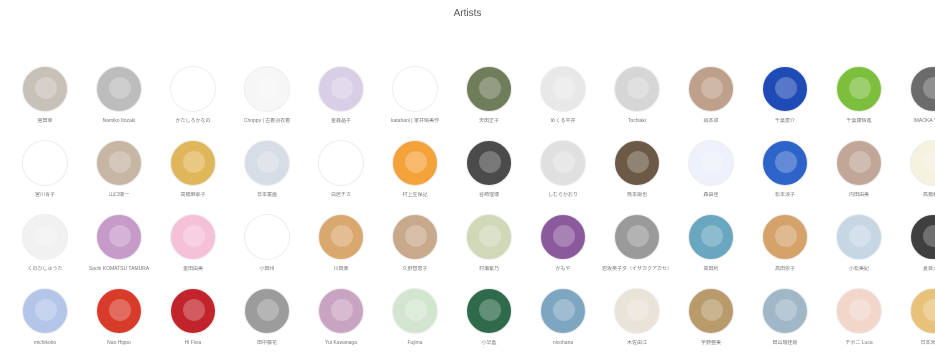  What do you see at coordinates (929, 195) in the screenshot?
I see `artist-name: 高橋和彦` at bounding box center [929, 195].